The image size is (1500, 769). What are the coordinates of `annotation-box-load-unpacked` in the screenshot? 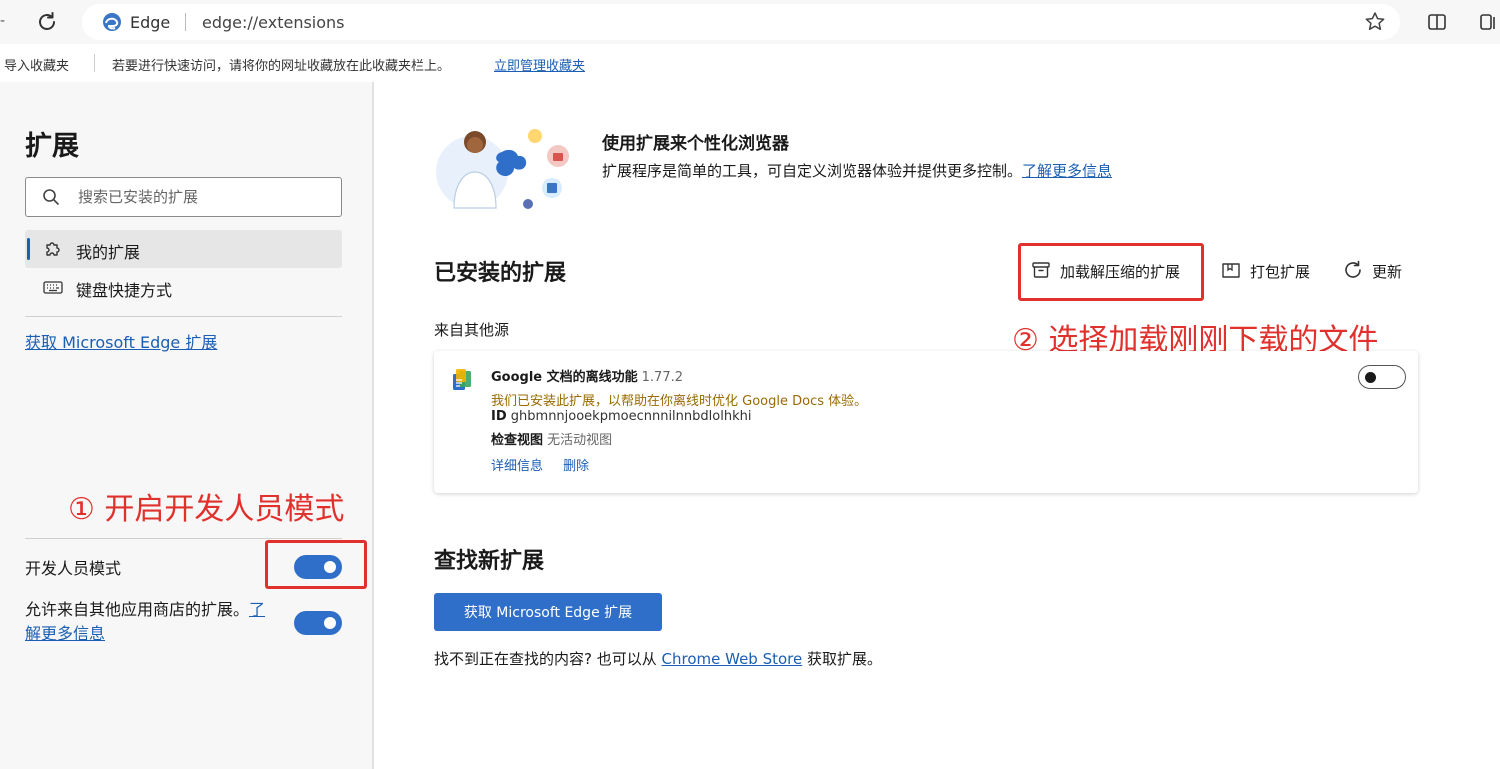 It's located at (1111, 272).